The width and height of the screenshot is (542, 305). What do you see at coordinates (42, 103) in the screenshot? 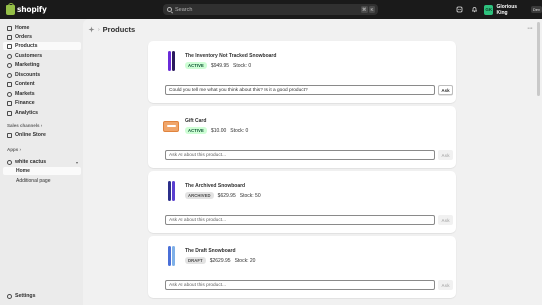
I see `sidebar-item-finance: Finance` at bounding box center [42, 103].